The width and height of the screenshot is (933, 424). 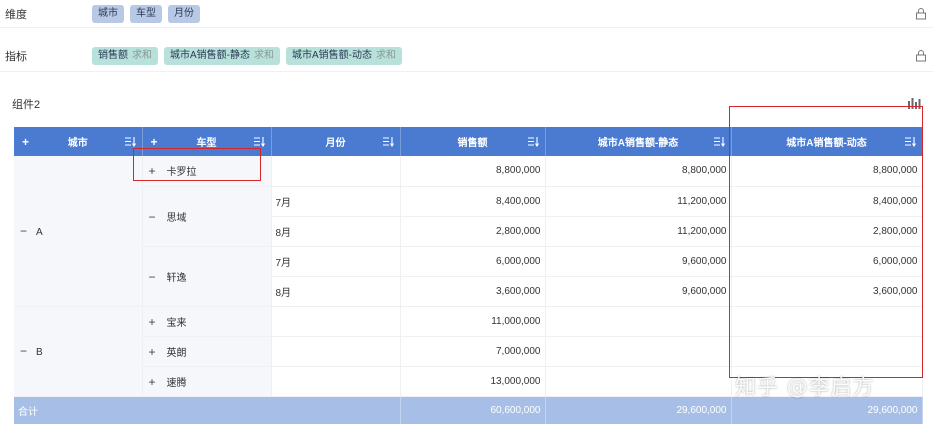 What do you see at coordinates (197, 164) in the screenshot?
I see `annotation-box-model` at bounding box center [197, 164].